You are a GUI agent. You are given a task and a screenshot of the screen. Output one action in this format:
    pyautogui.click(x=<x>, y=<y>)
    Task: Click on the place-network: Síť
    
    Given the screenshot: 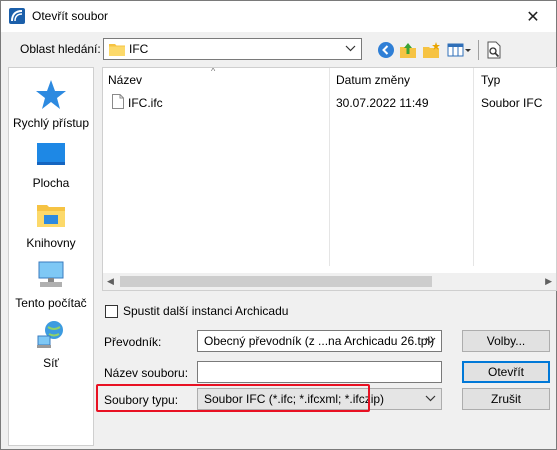 What is the action you would take?
    pyautogui.click(x=51, y=344)
    